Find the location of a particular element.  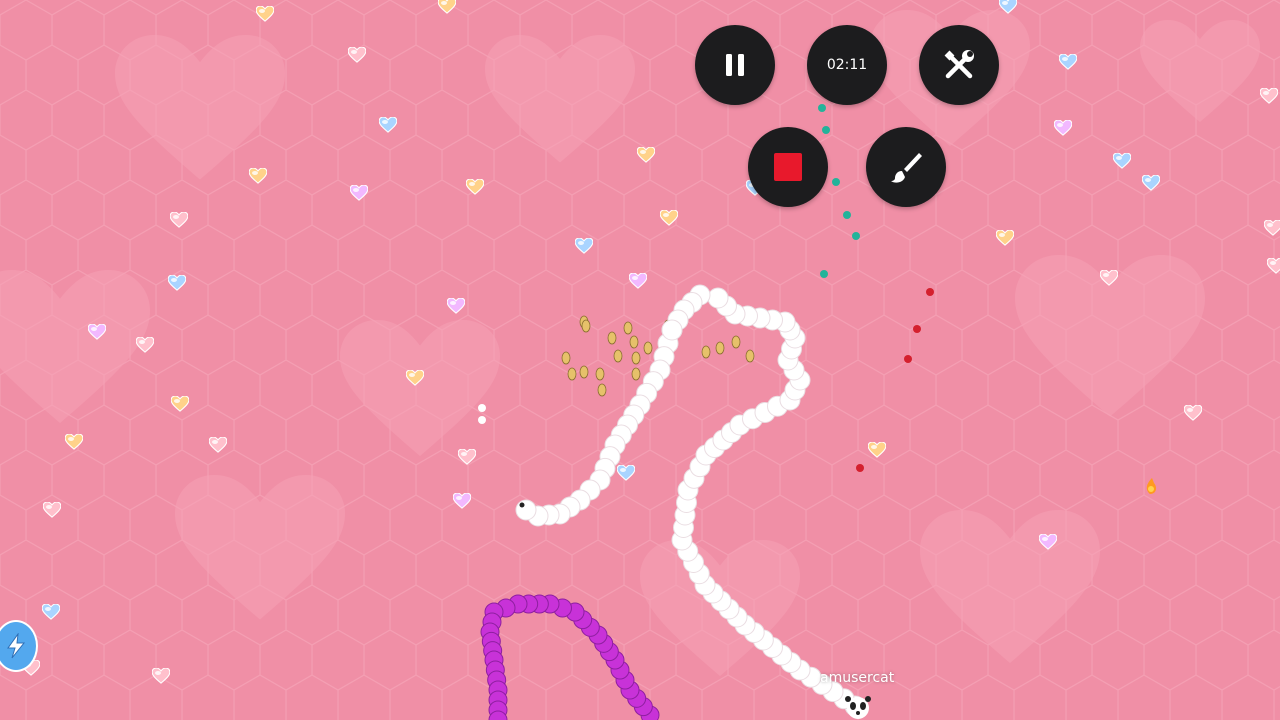

snake-tail-head-icon is located at coordinates (526, 510).